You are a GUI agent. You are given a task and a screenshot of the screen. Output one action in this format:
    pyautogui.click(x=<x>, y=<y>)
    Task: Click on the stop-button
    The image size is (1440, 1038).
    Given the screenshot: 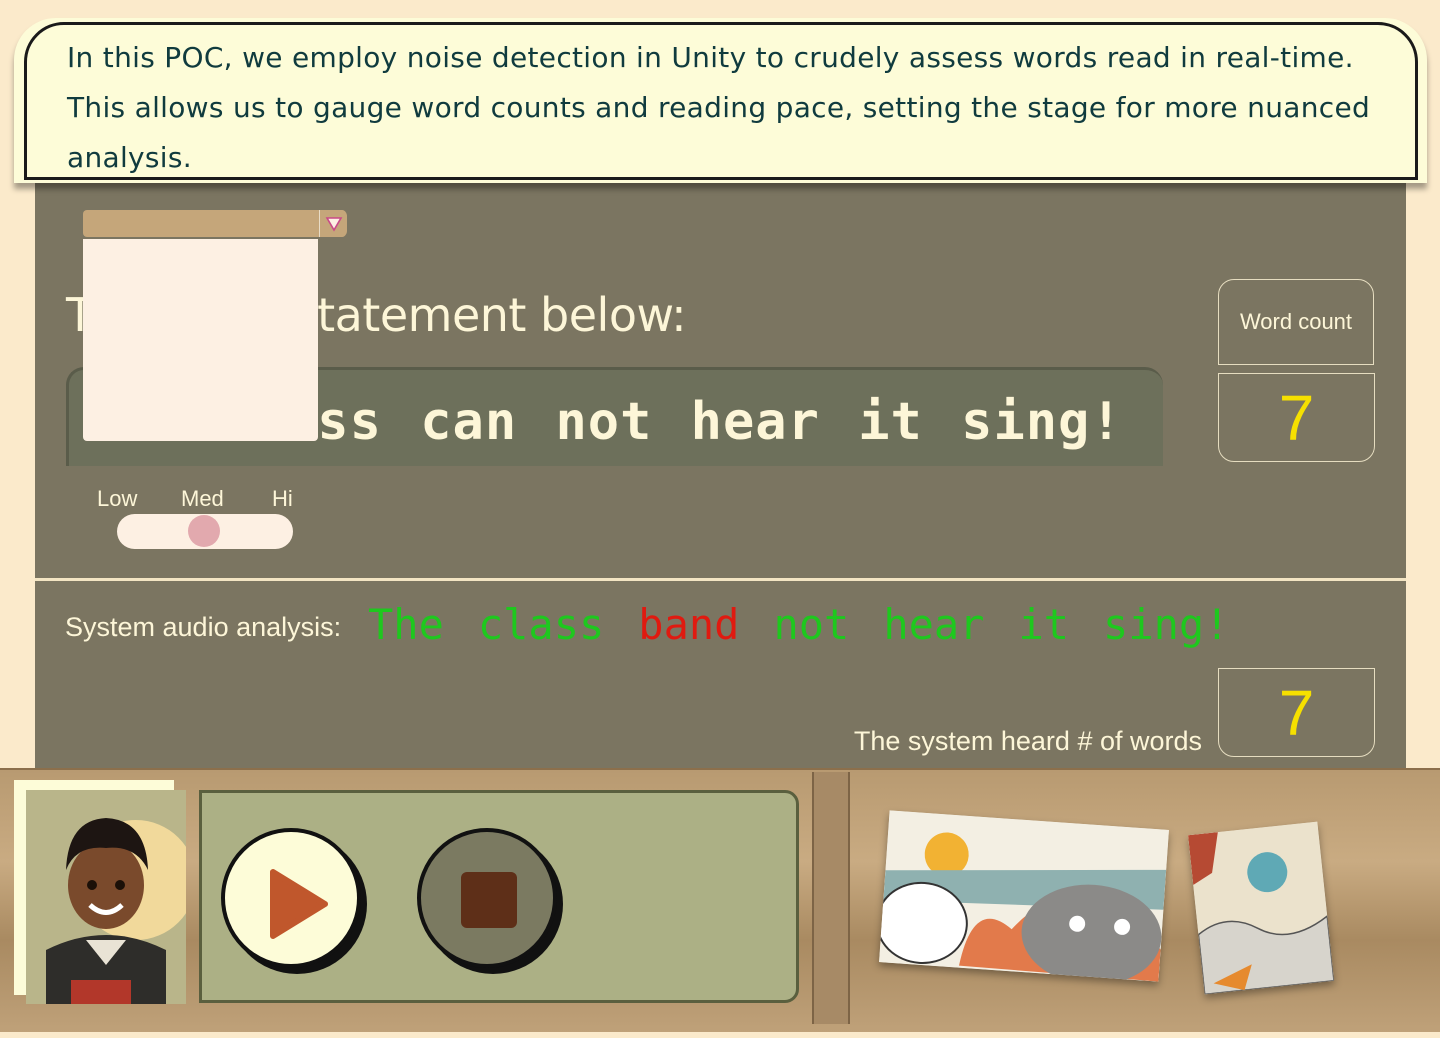 What is the action you would take?
    pyautogui.click(x=487, y=898)
    